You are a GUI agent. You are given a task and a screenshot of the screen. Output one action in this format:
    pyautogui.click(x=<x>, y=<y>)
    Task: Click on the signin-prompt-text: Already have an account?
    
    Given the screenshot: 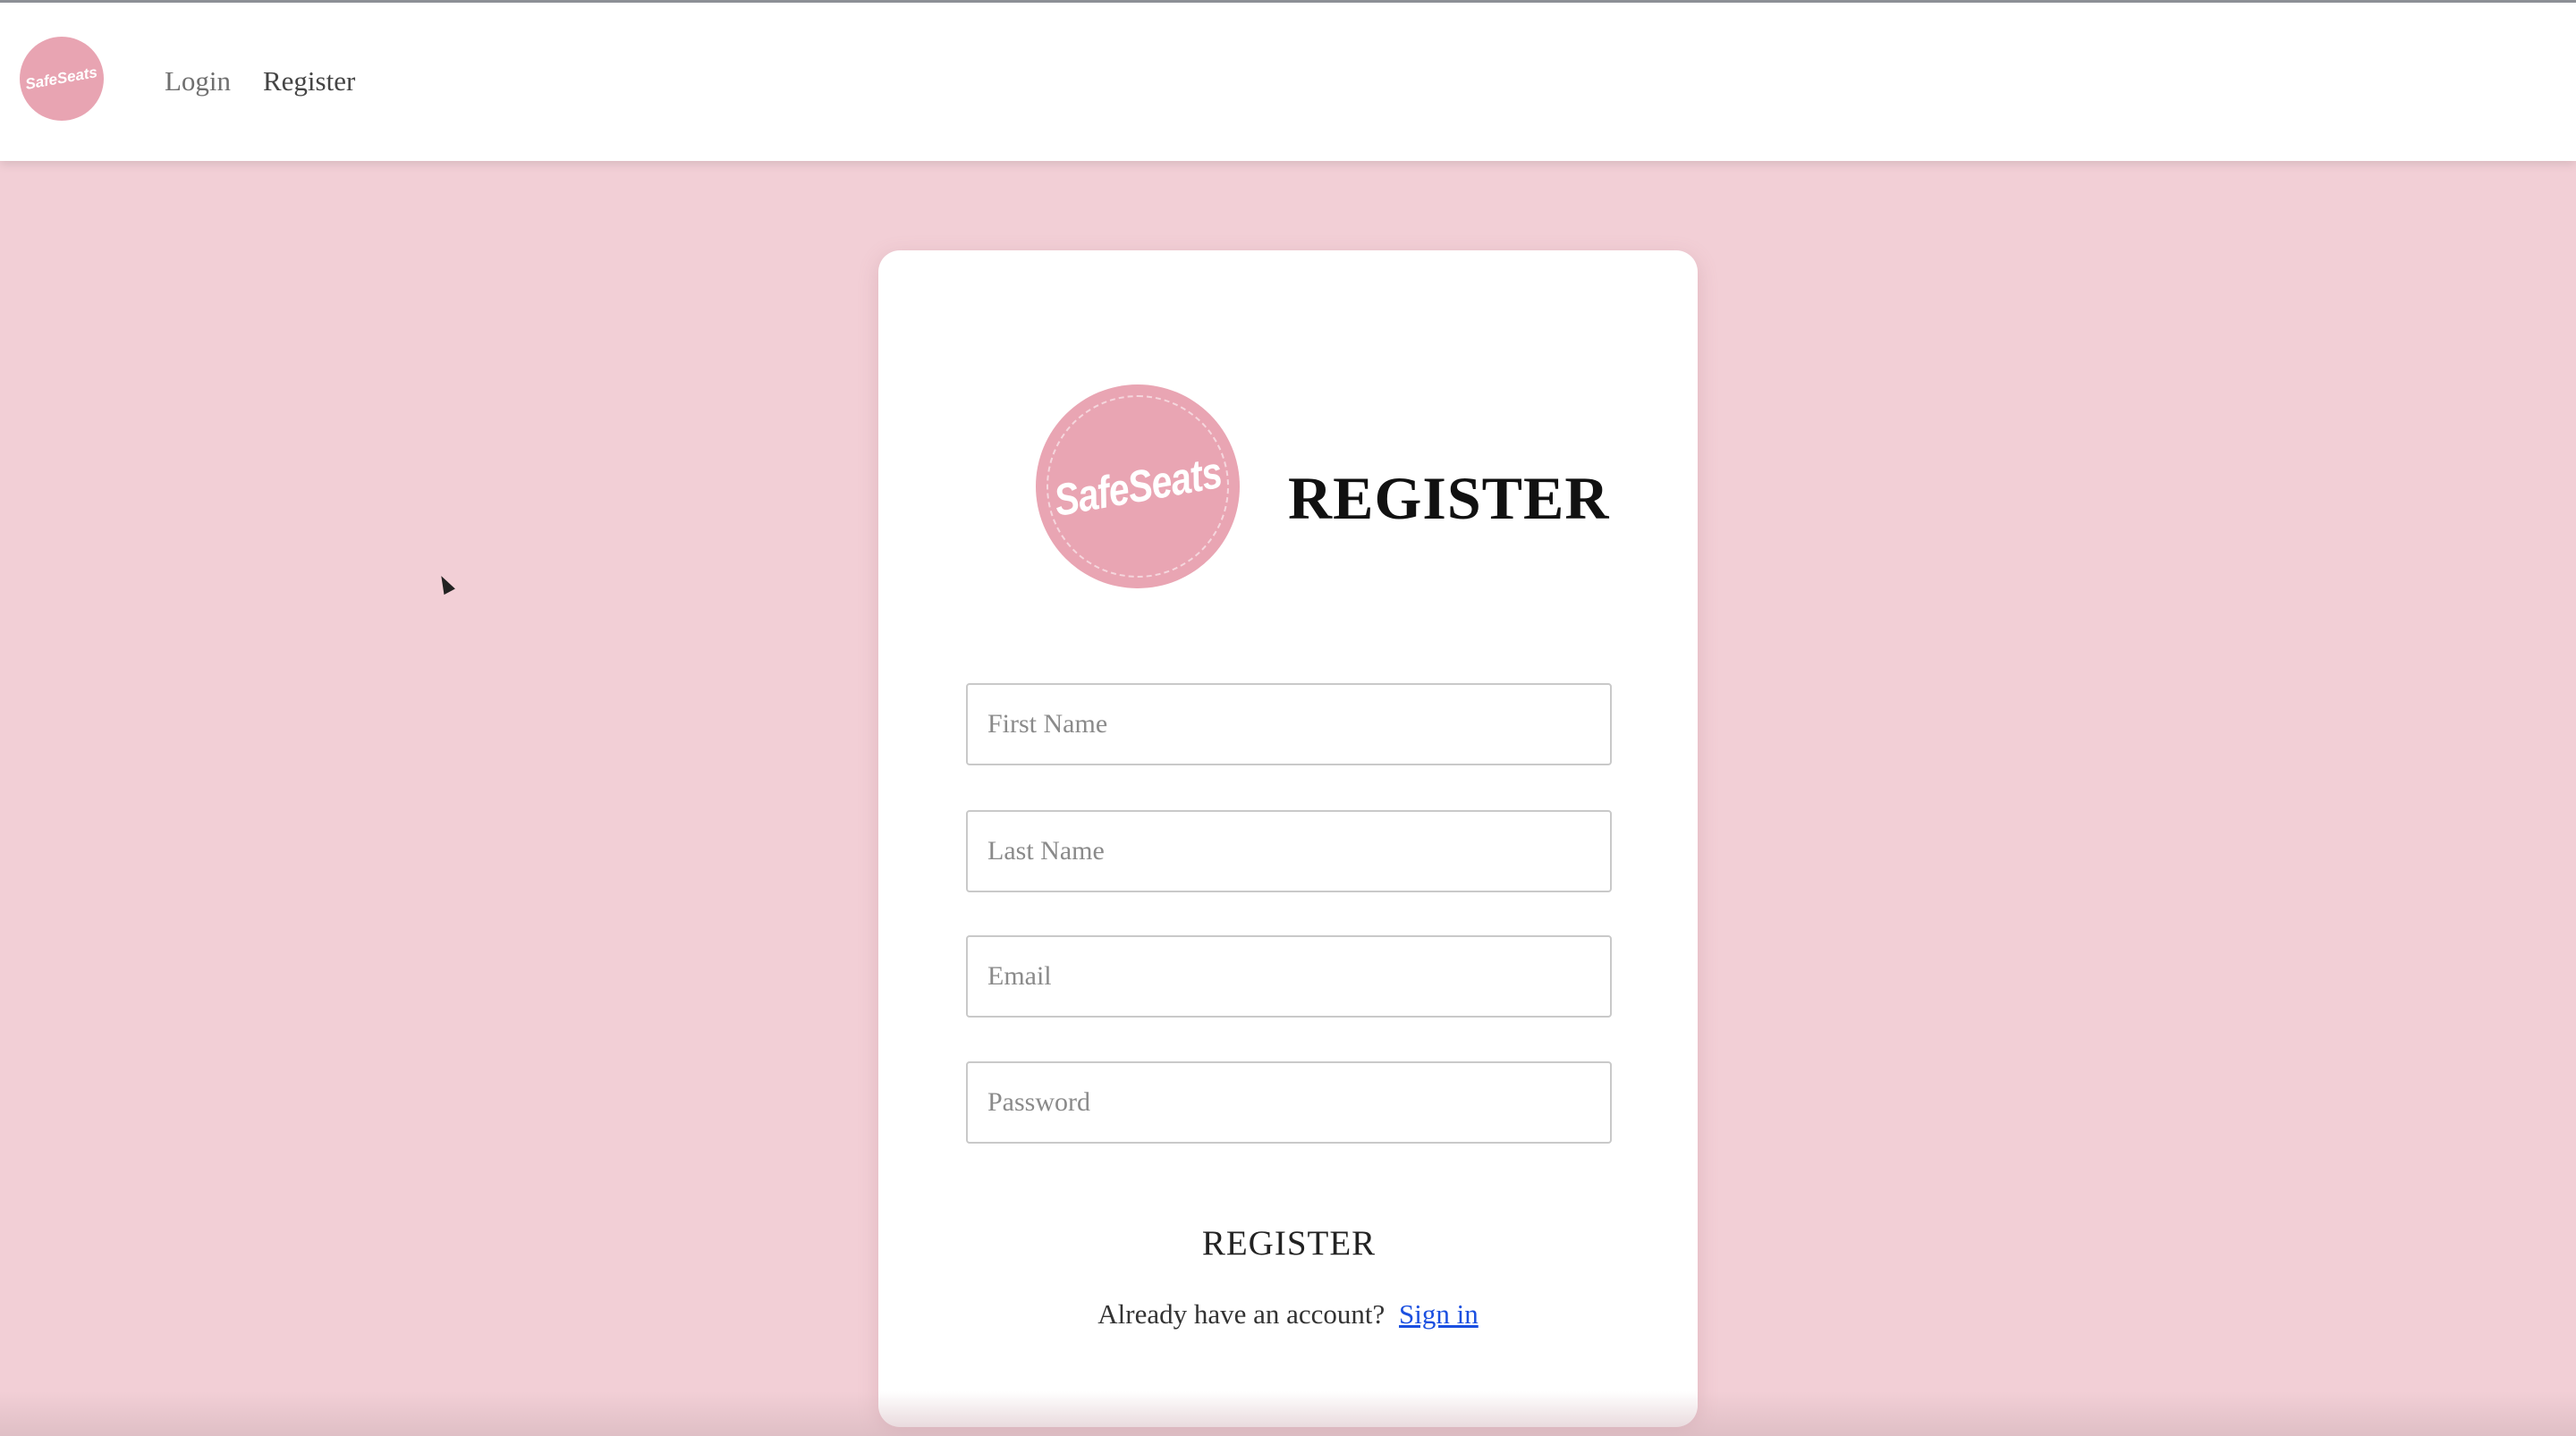 What is the action you would take?
    pyautogui.click(x=1241, y=1314)
    